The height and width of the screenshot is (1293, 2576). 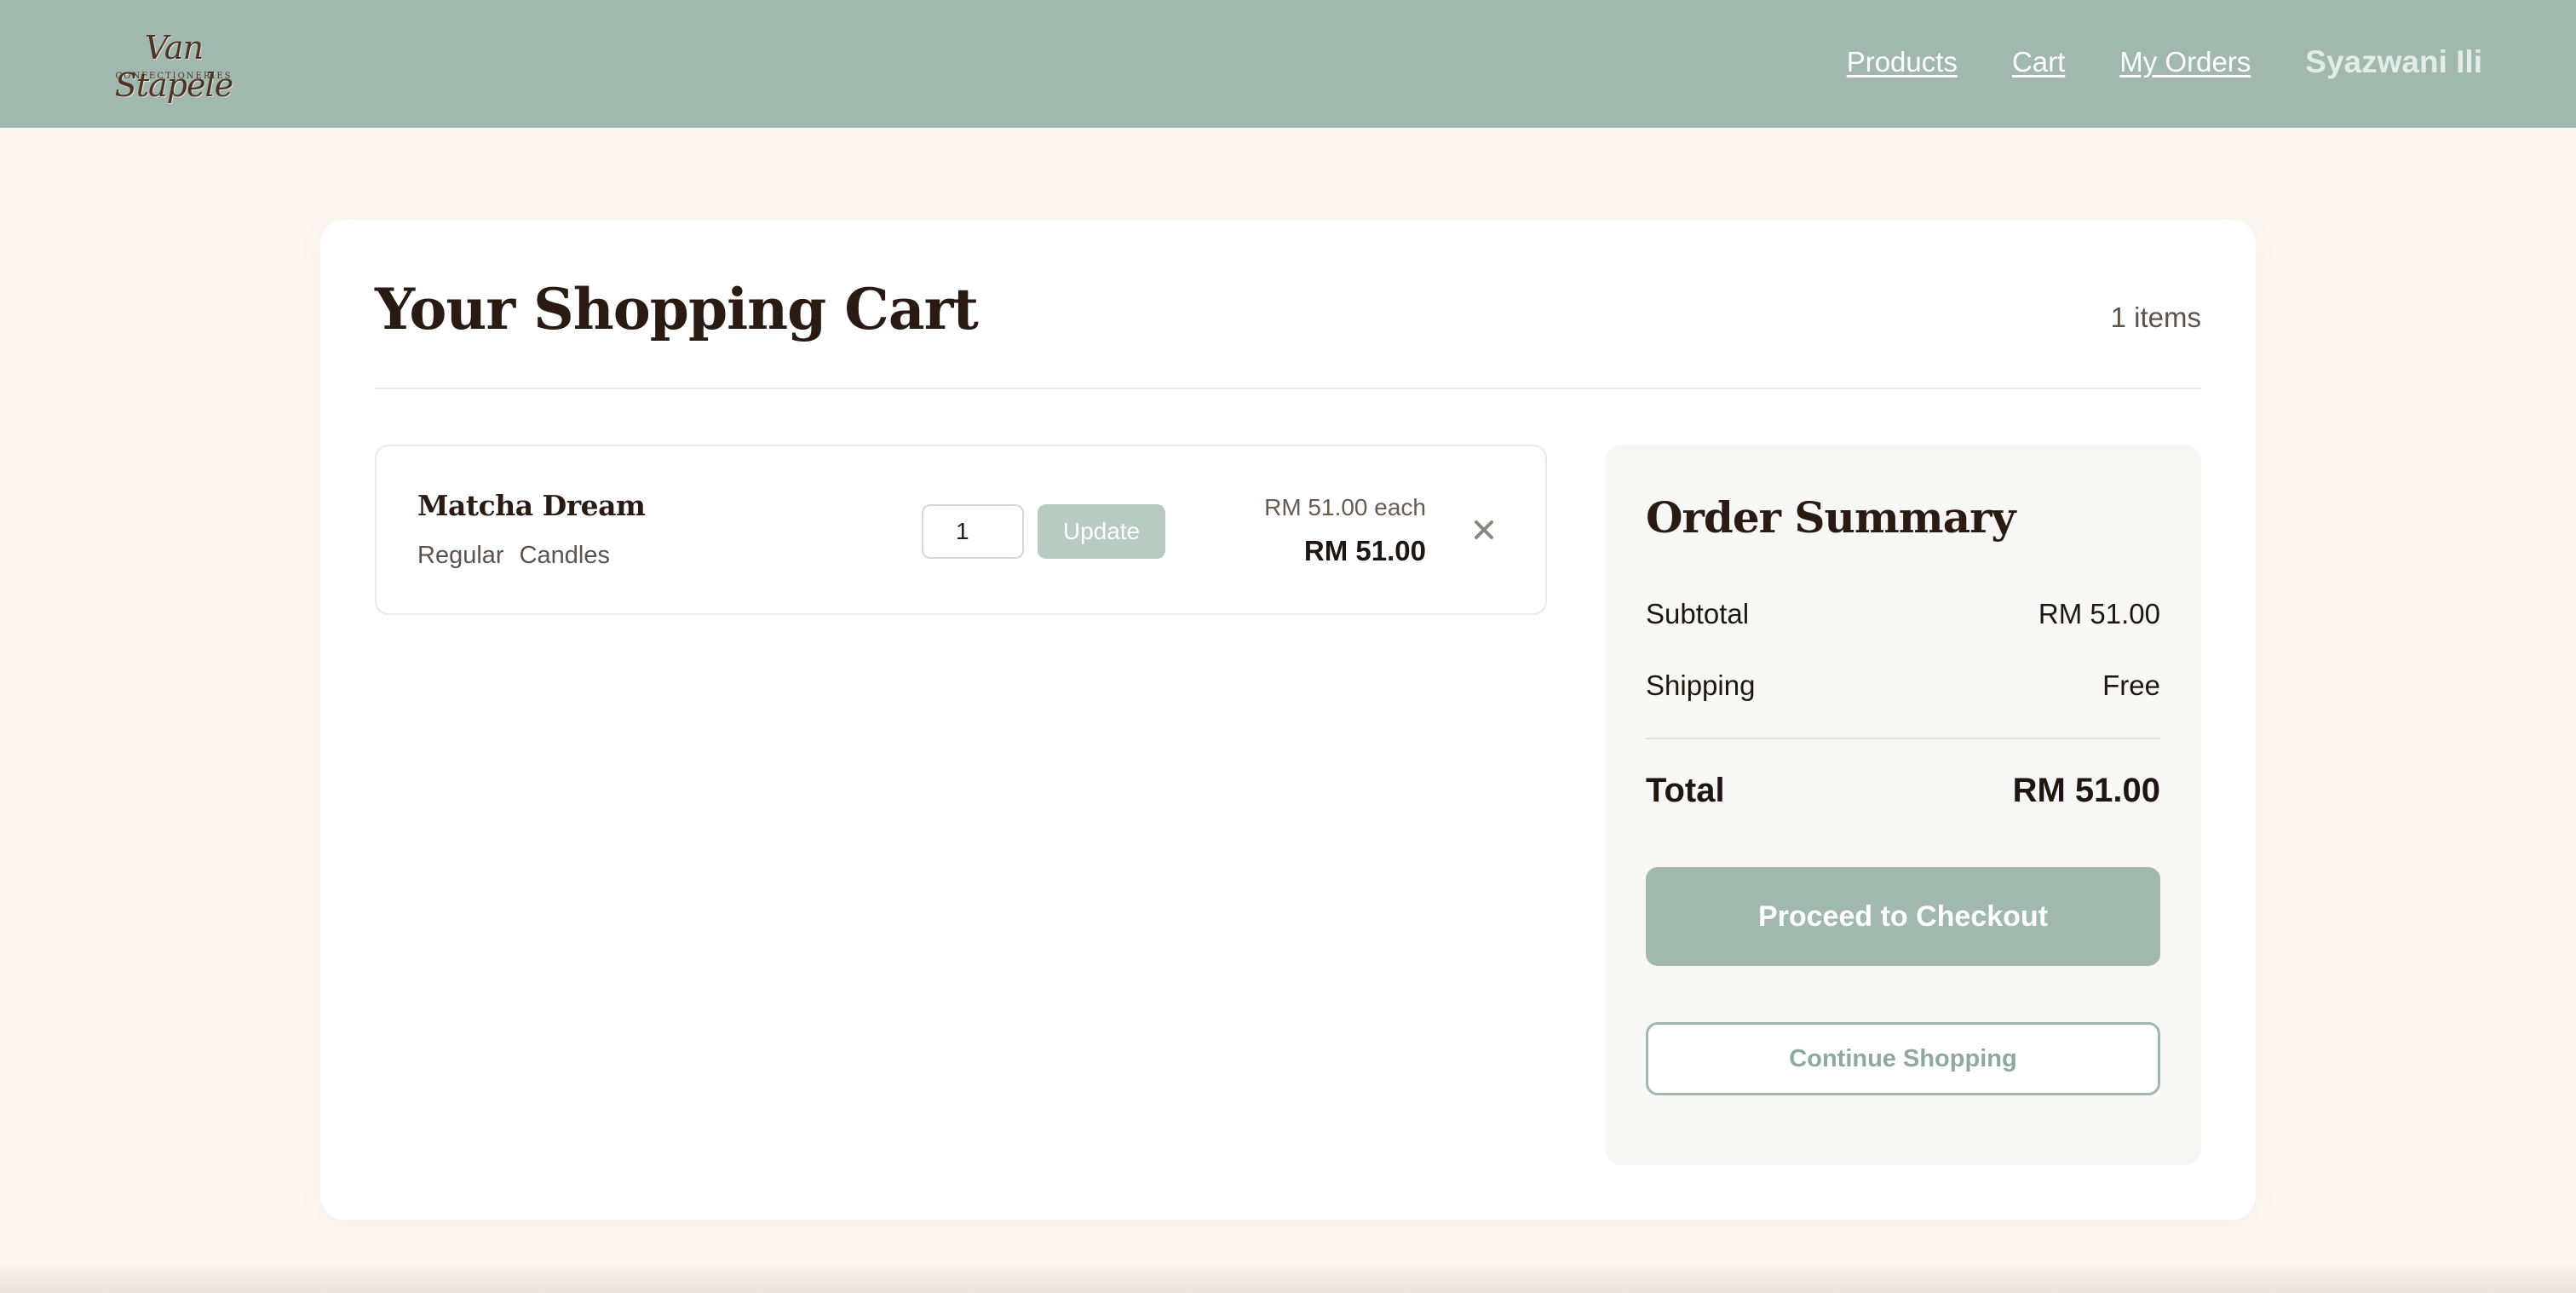 I want to click on continue-shopping-button: Continue Shopping, so click(x=1903, y=1058).